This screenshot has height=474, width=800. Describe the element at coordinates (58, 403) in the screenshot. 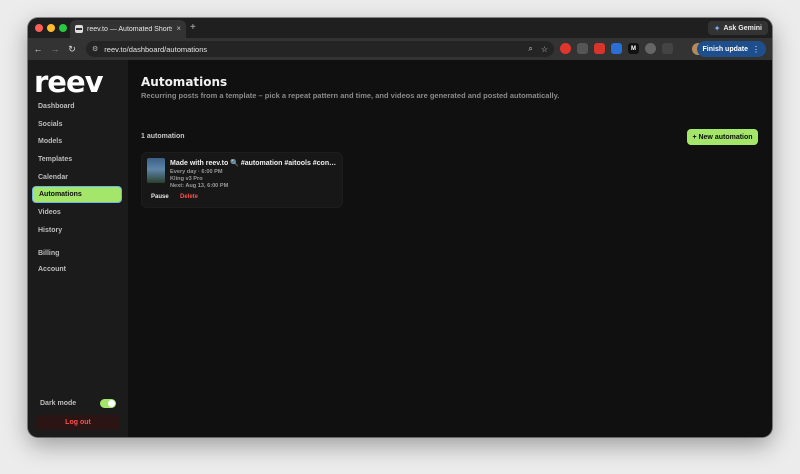

I see `dark-mode-label: Dark mode` at that location.